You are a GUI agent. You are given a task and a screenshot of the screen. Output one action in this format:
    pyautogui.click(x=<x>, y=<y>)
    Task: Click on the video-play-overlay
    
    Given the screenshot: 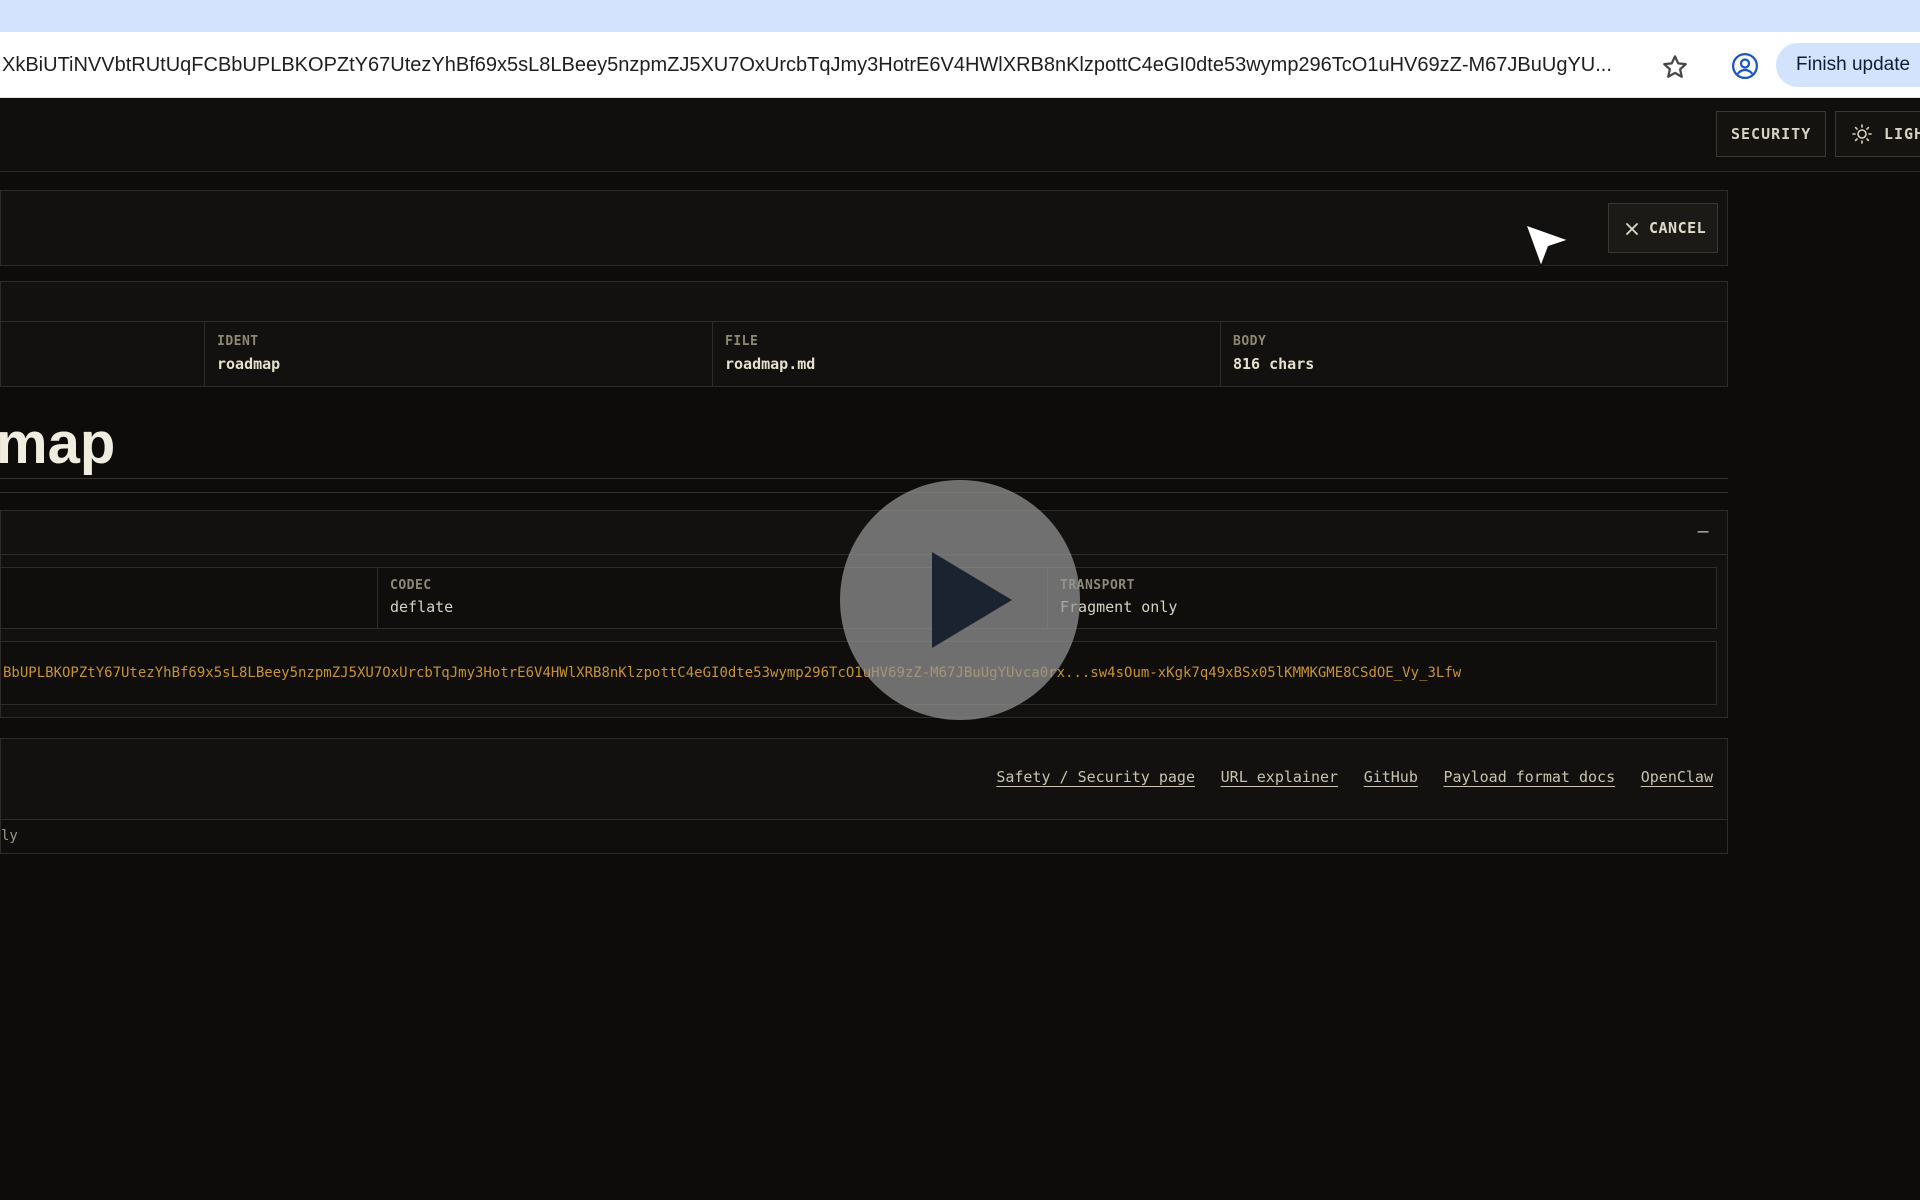 What is the action you would take?
    pyautogui.click(x=960, y=600)
    